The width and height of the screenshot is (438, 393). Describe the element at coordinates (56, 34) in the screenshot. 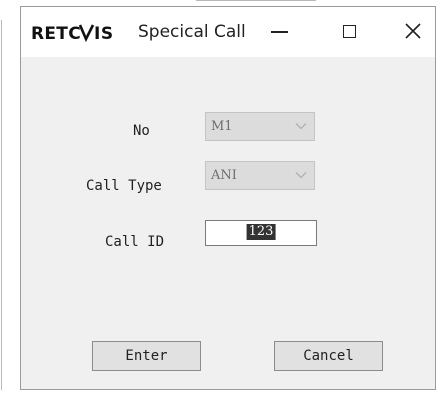

I see `svg-text: RETC` at that location.